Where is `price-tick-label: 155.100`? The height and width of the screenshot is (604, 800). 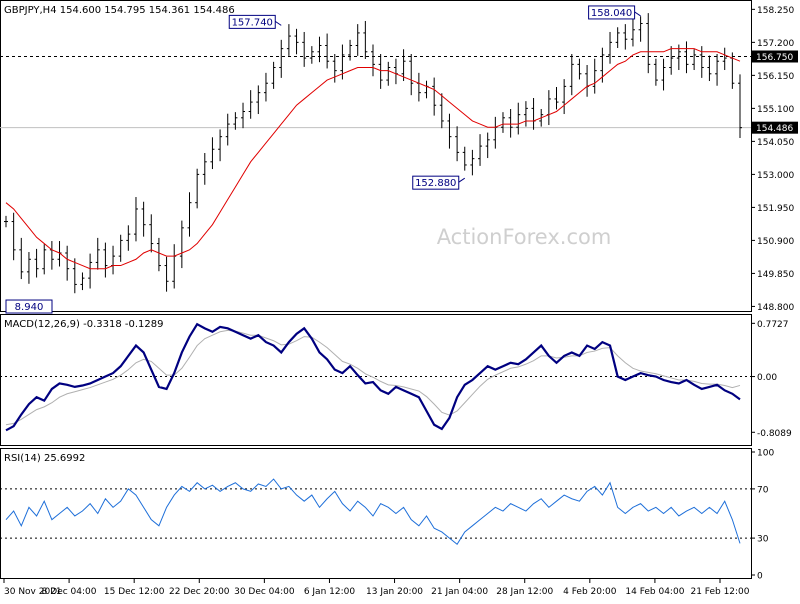 price-tick-label: 155.100 is located at coordinates (775, 110).